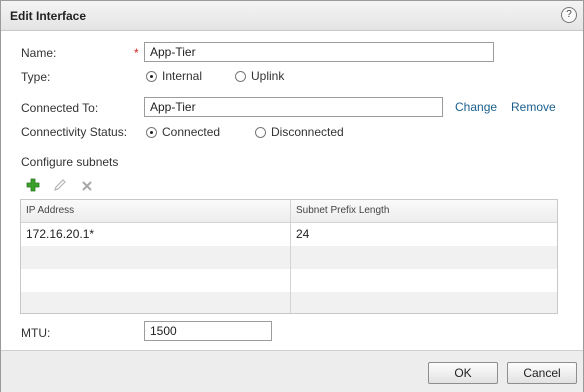 This screenshot has width=584, height=392. Describe the element at coordinates (463, 373) in the screenshot. I see `ok-button: OK` at that location.